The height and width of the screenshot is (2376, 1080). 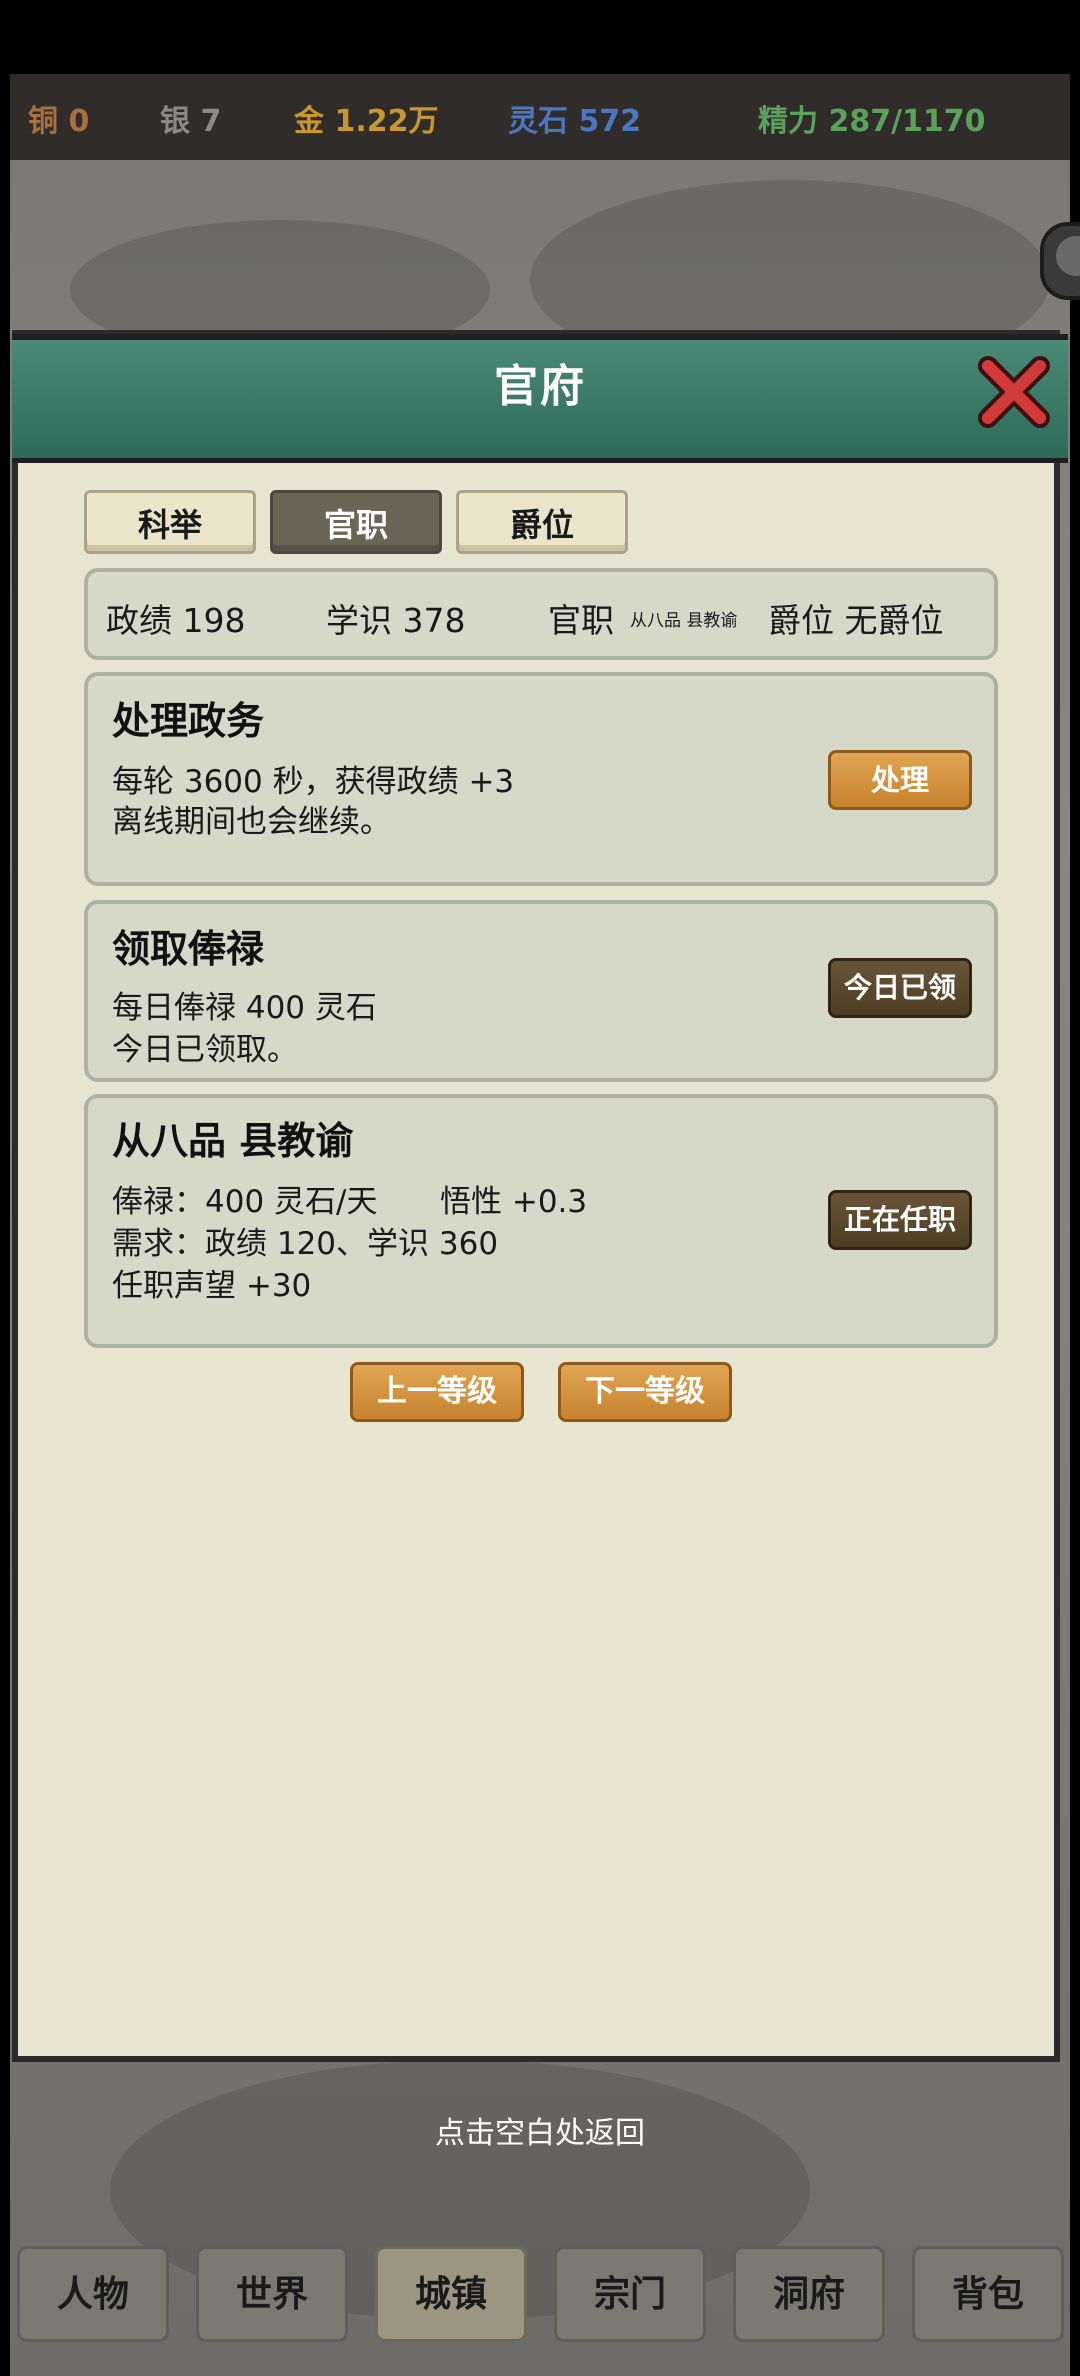 I want to click on resource-bar: 铜 0 银 7 金 1.22万 灵石 572 精力 287/1170, so click(x=540, y=117).